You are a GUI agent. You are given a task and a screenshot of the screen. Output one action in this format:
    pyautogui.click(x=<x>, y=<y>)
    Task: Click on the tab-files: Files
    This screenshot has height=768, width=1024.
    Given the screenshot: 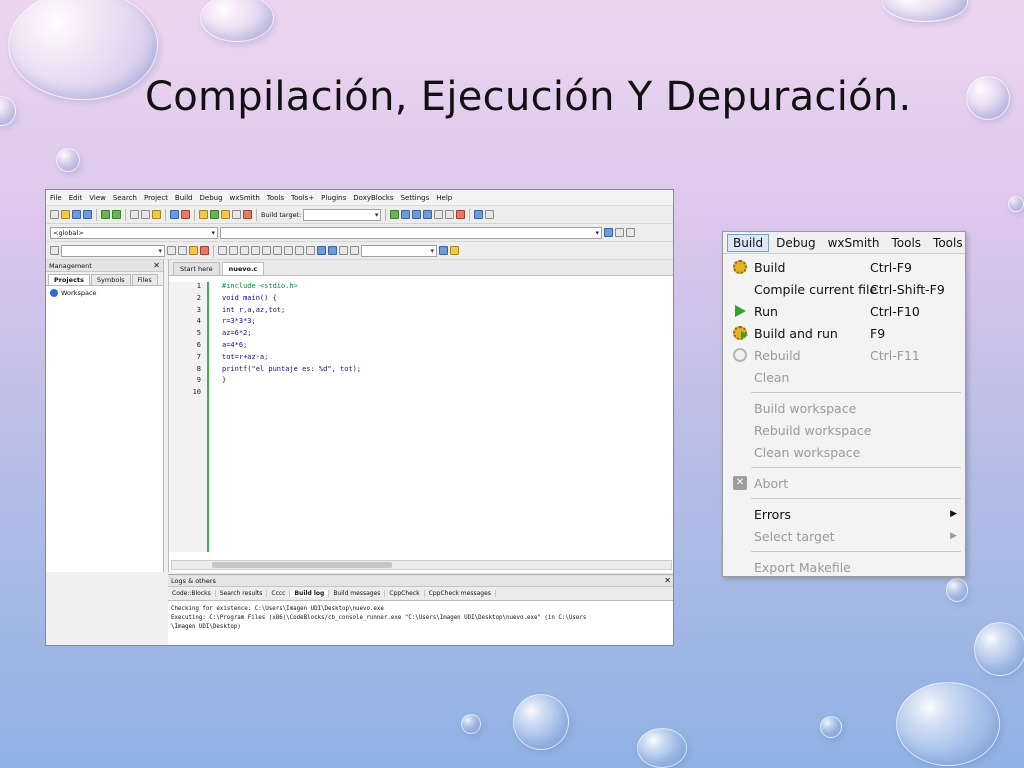 What is the action you would take?
    pyautogui.click(x=144, y=279)
    